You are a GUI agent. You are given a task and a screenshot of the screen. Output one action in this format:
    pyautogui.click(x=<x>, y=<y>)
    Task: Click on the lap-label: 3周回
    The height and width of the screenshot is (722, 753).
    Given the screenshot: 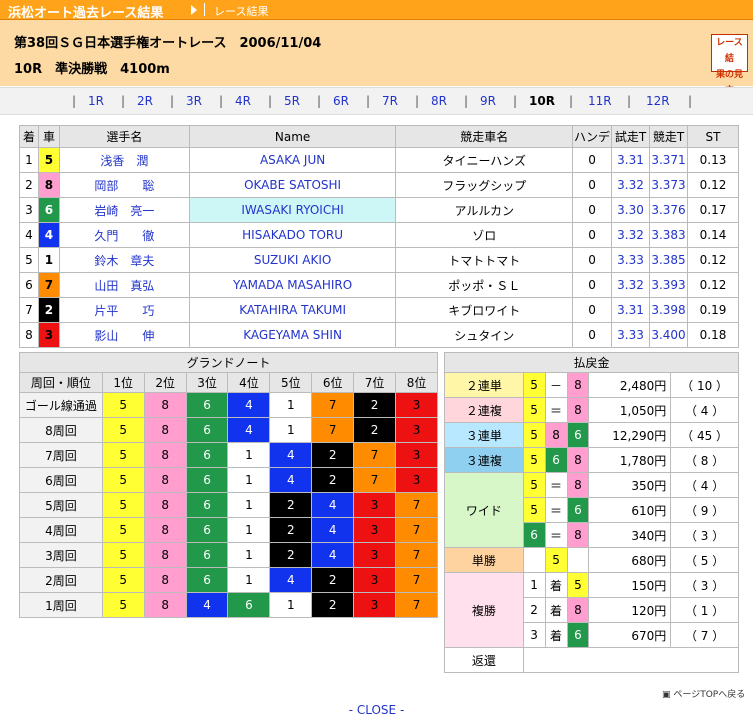 What is the action you would take?
    pyautogui.click(x=61, y=555)
    